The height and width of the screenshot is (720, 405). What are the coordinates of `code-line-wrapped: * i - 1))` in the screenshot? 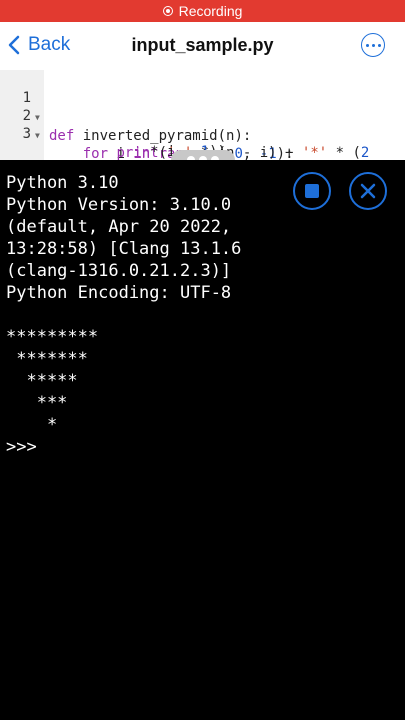 It's located at (113, 142).